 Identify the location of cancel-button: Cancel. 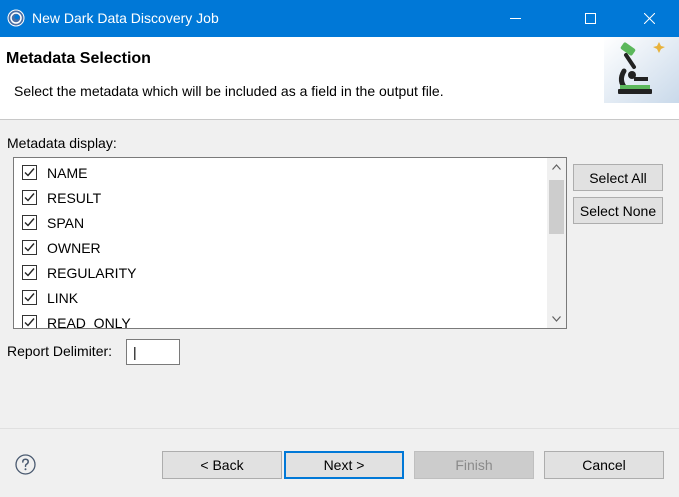
(604, 465).